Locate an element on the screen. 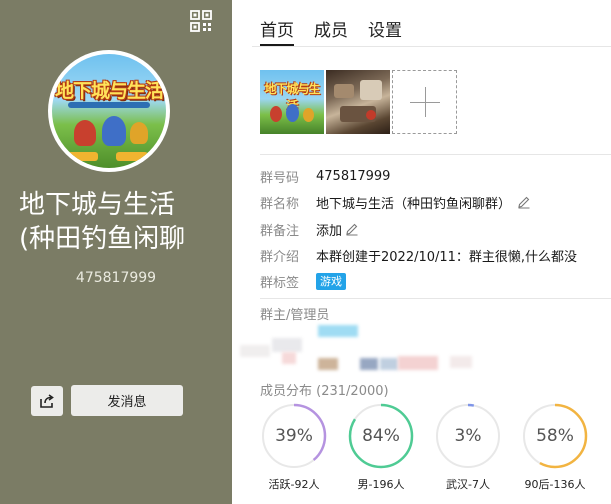 The width and height of the screenshot is (611, 504). ring-percent: 58% is located at coordinates (555, 436).